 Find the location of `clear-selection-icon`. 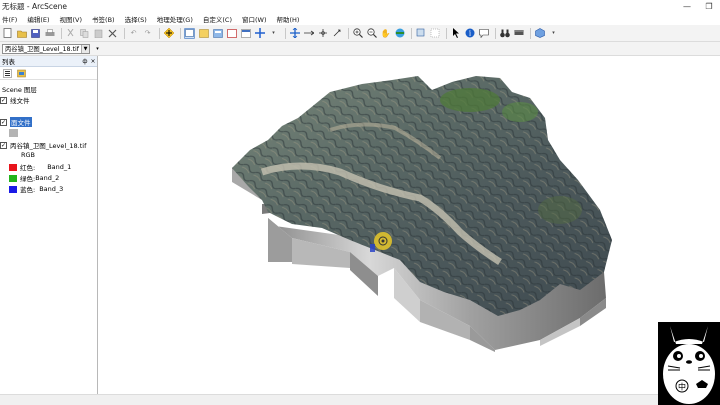

clear-selection-icon is located at coordinates (434, 33).